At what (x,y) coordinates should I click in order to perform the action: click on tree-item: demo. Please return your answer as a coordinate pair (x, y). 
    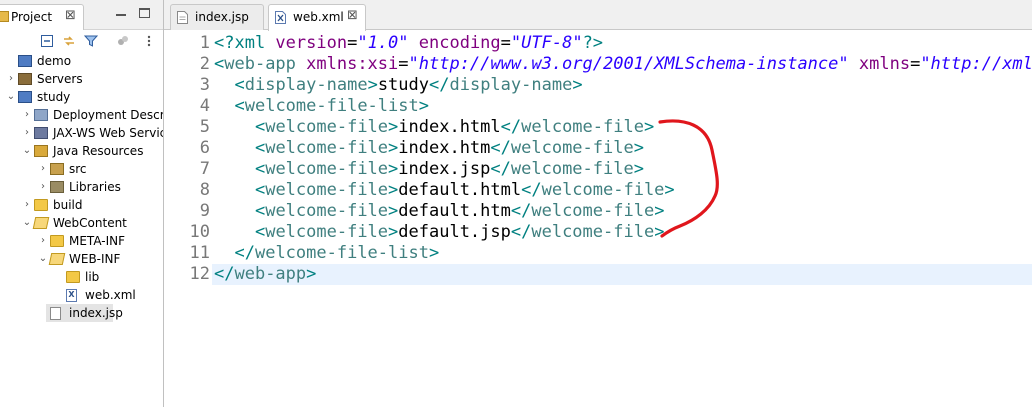
    Looking at the image, I should click on (81, 61).